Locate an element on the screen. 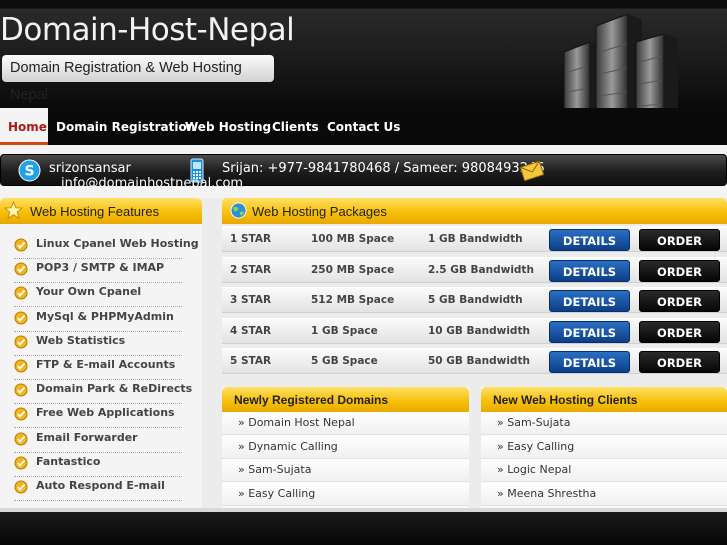  package-space: 1 GB Space is located at coordinates (344, 330).